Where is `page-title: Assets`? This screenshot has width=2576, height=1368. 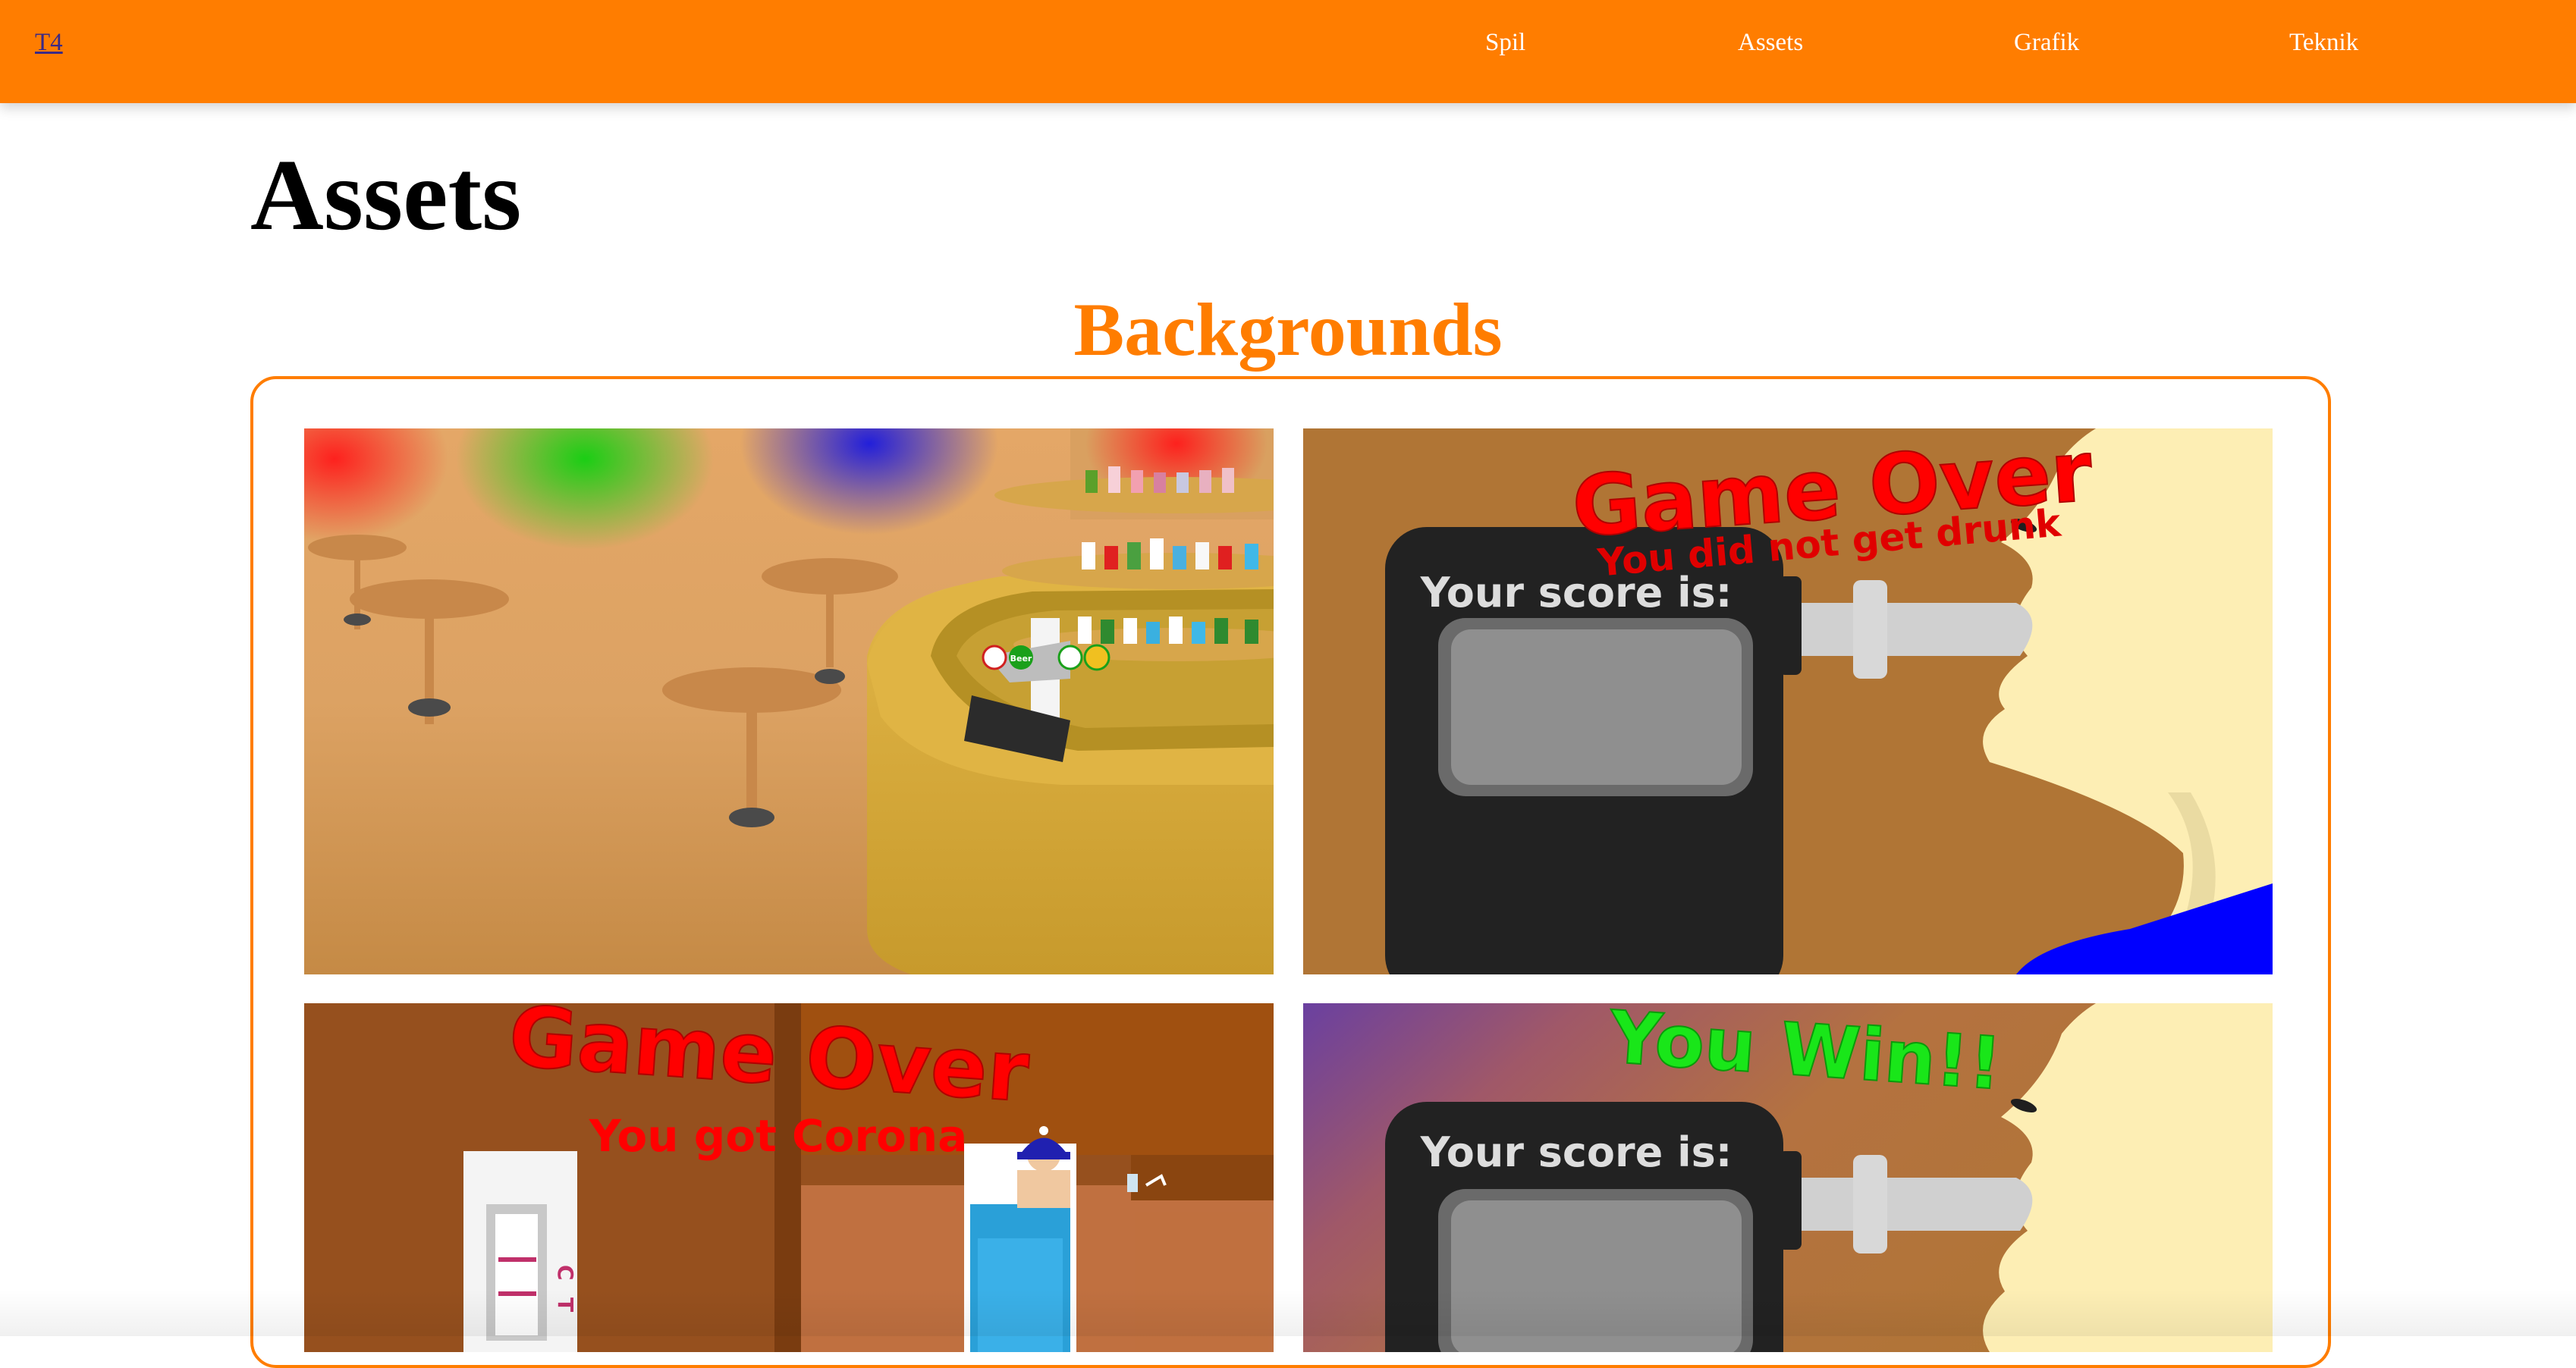
page-title: Assets is located at coordinates (386, 195).